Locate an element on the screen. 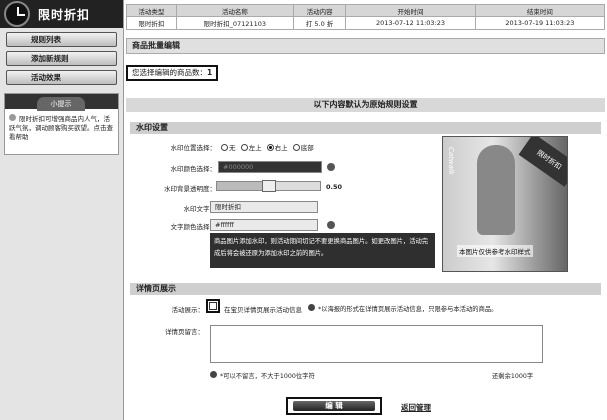 This screenshot has width=607, height=420. watermark-text-label: 水印文字： is located at coordinates (200, 209).